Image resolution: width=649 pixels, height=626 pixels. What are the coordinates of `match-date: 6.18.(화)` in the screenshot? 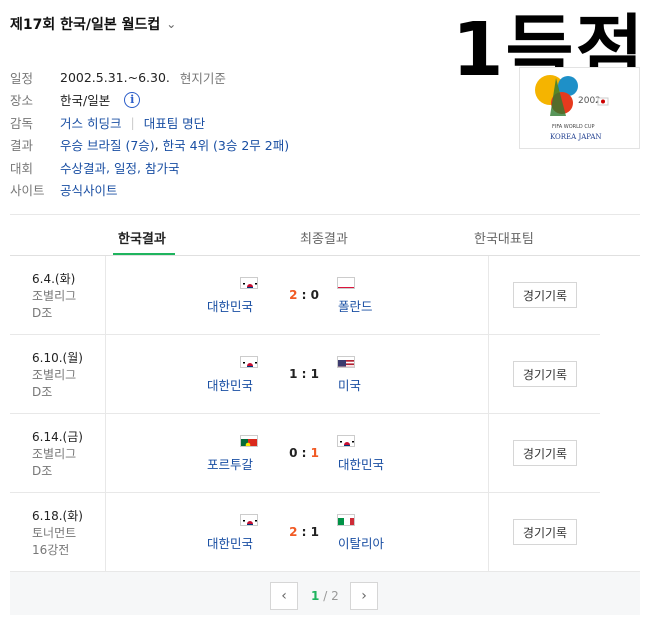 It's located at (57, 516).